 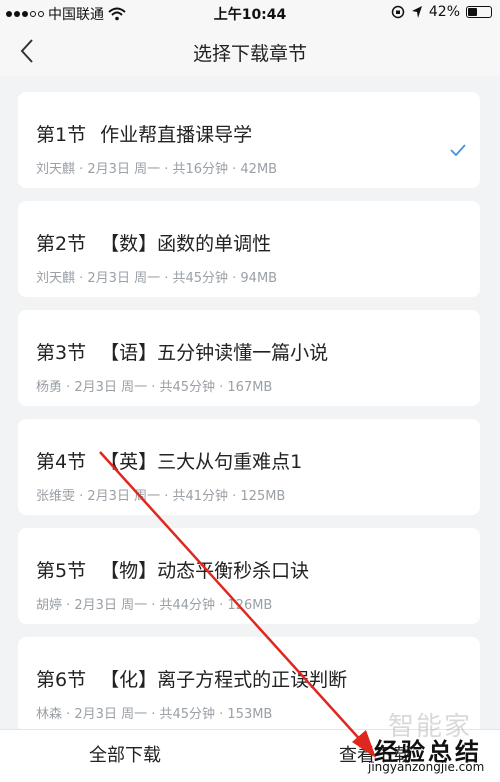 I want to click on chapter-title: 第2节 【数】函数的单调性, so click(x=154, y=244).